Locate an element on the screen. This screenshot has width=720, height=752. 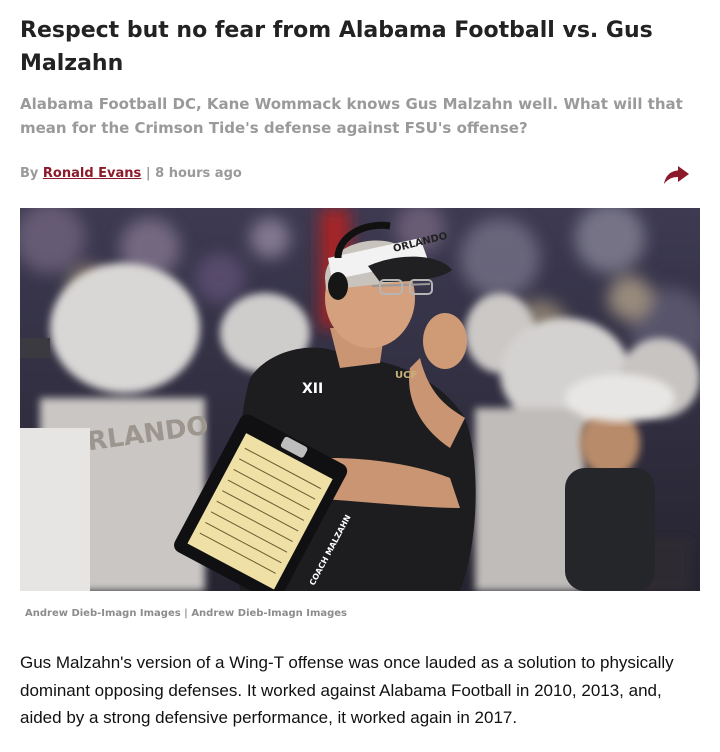
share-arrow-icon is located at coordinates (676, 175).